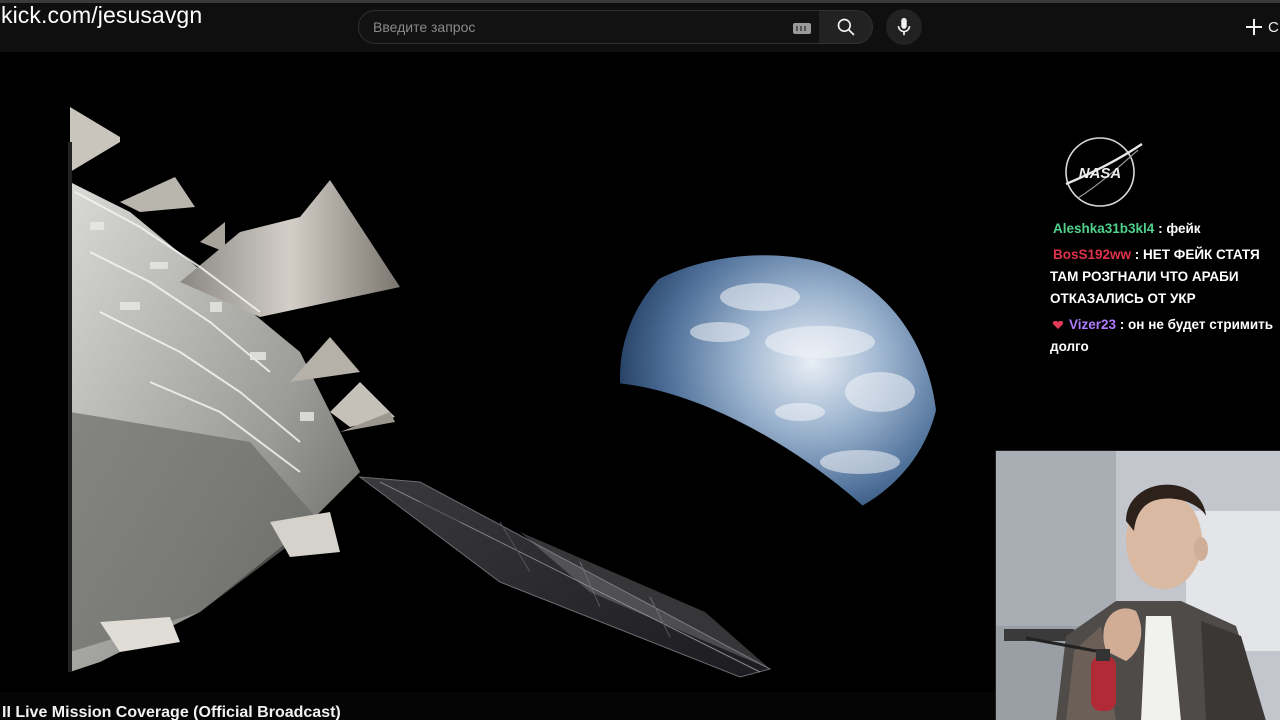 The width and height of the screenshot is (1280, 720). Describe the element at coordinates (1273, 27) in the screenshot. I see `create-label: С` at that location.